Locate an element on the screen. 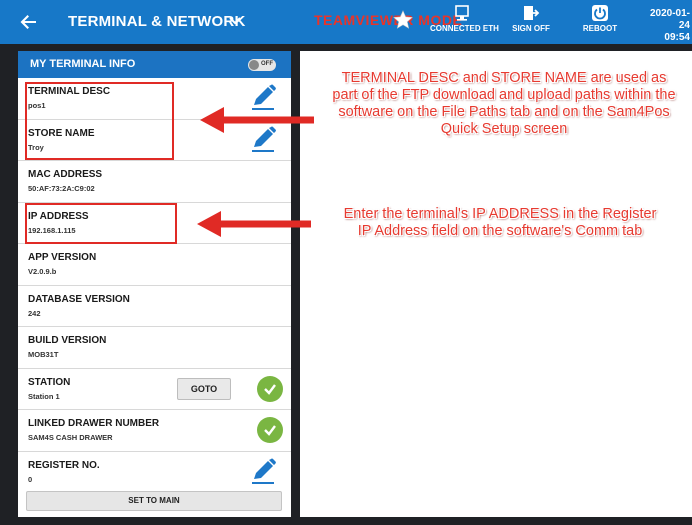  row-label: MAC ADDRESS is located at coordinates (65, 174).